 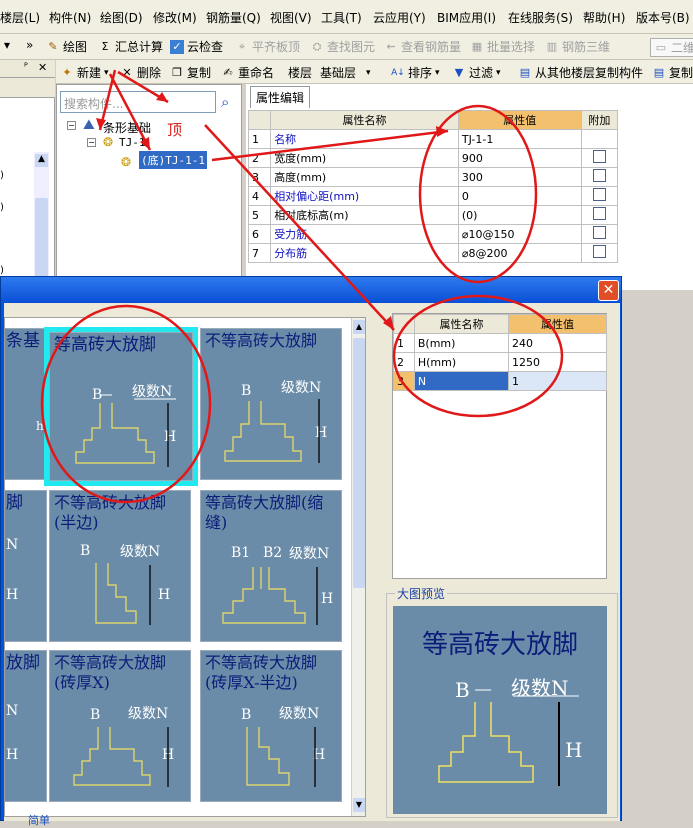 I want to click on section-property-panel: 属性名称 属性值 1 B(mm) 240 2 H(mm) 1250 3N1, so click(x=499, y=446).